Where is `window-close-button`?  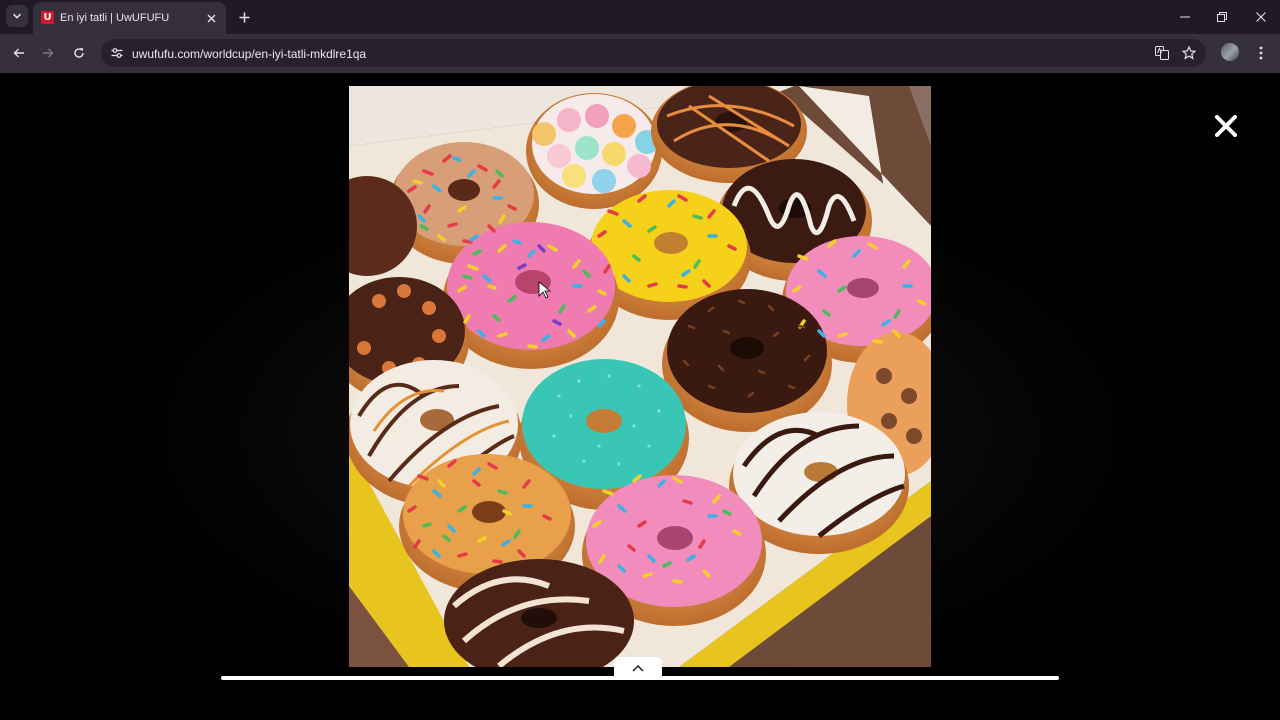
window-close-button is located at coordinates (1261, 17).